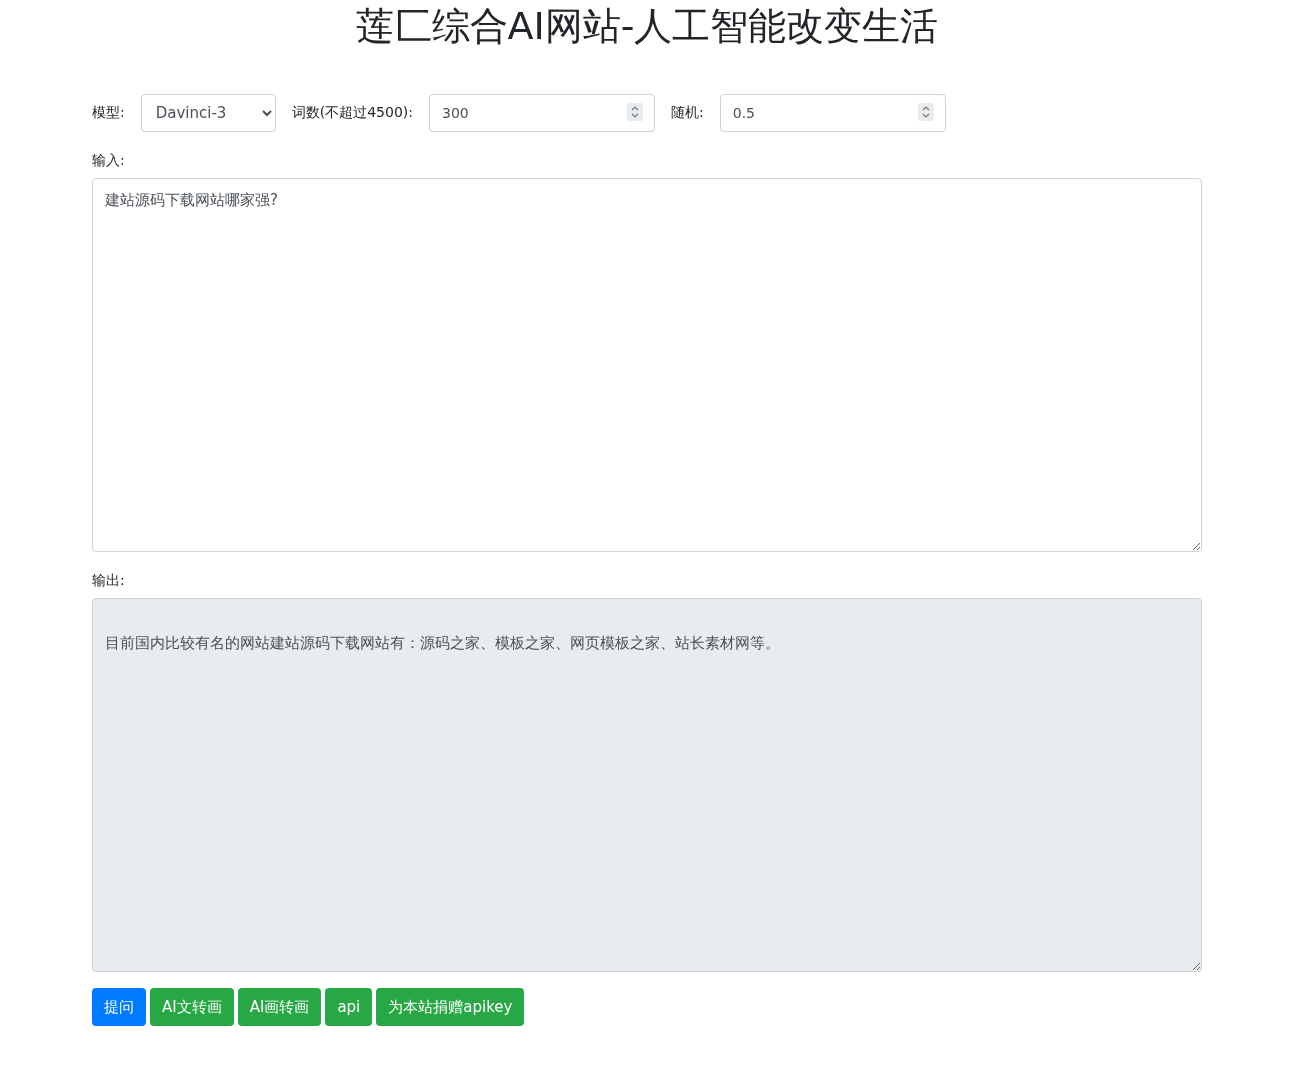 The image size is (1298, 1076). I want to click on field-label: 随机:, so click(687, 113).